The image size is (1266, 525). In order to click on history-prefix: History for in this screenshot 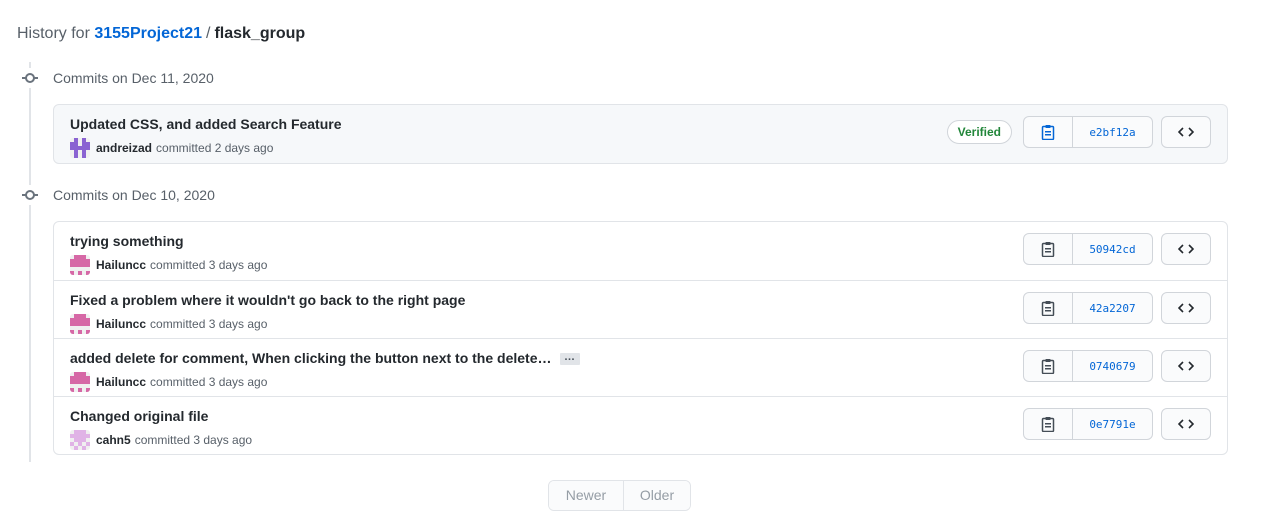, I will do `click(53, 33)`.